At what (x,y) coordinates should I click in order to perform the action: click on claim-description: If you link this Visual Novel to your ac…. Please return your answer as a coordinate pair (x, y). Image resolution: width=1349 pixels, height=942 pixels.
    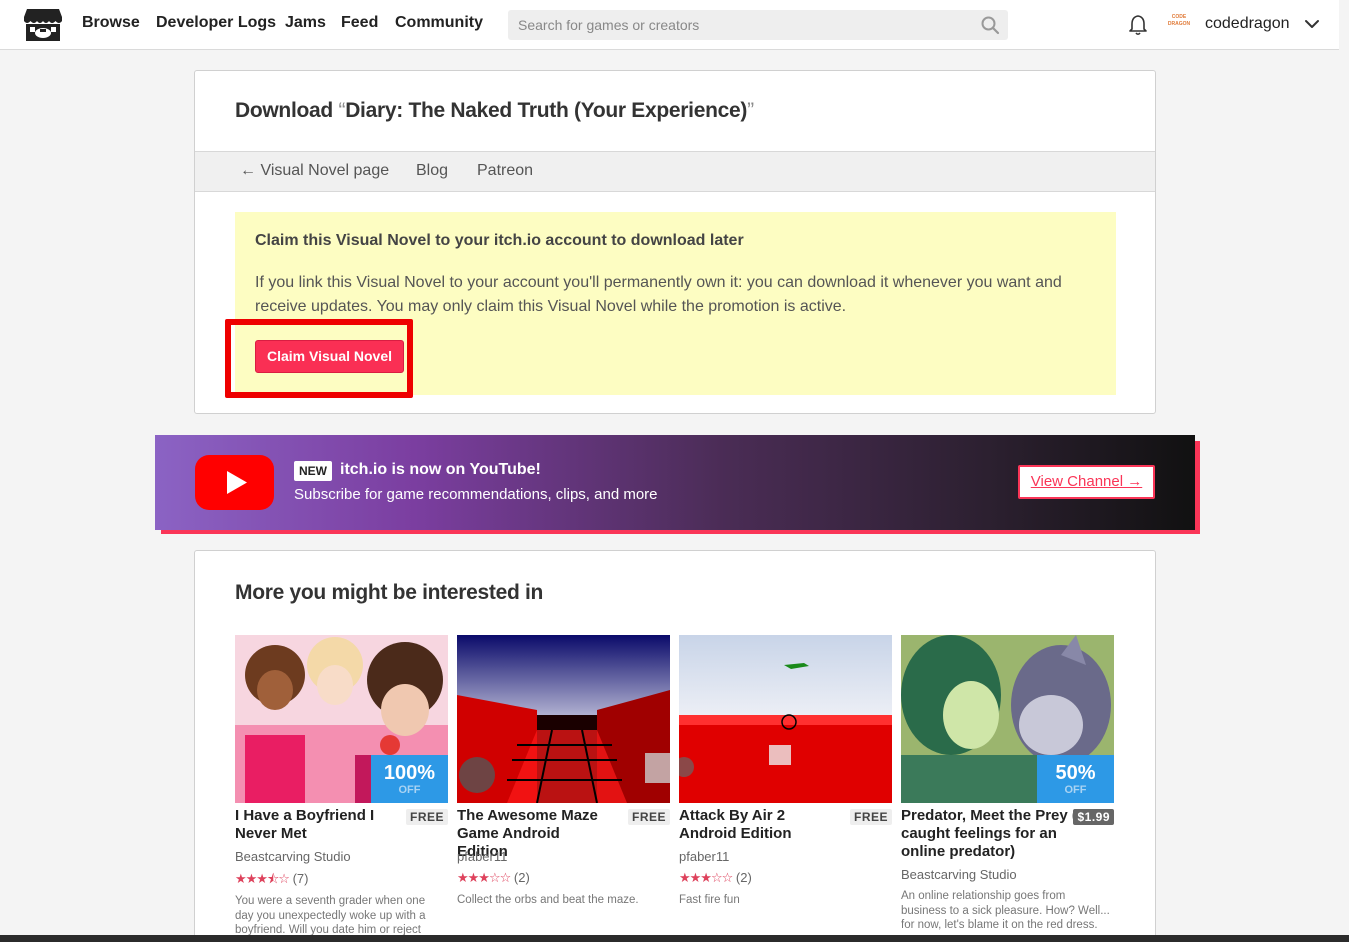
    Looking at the image, I should click on (658, 294).